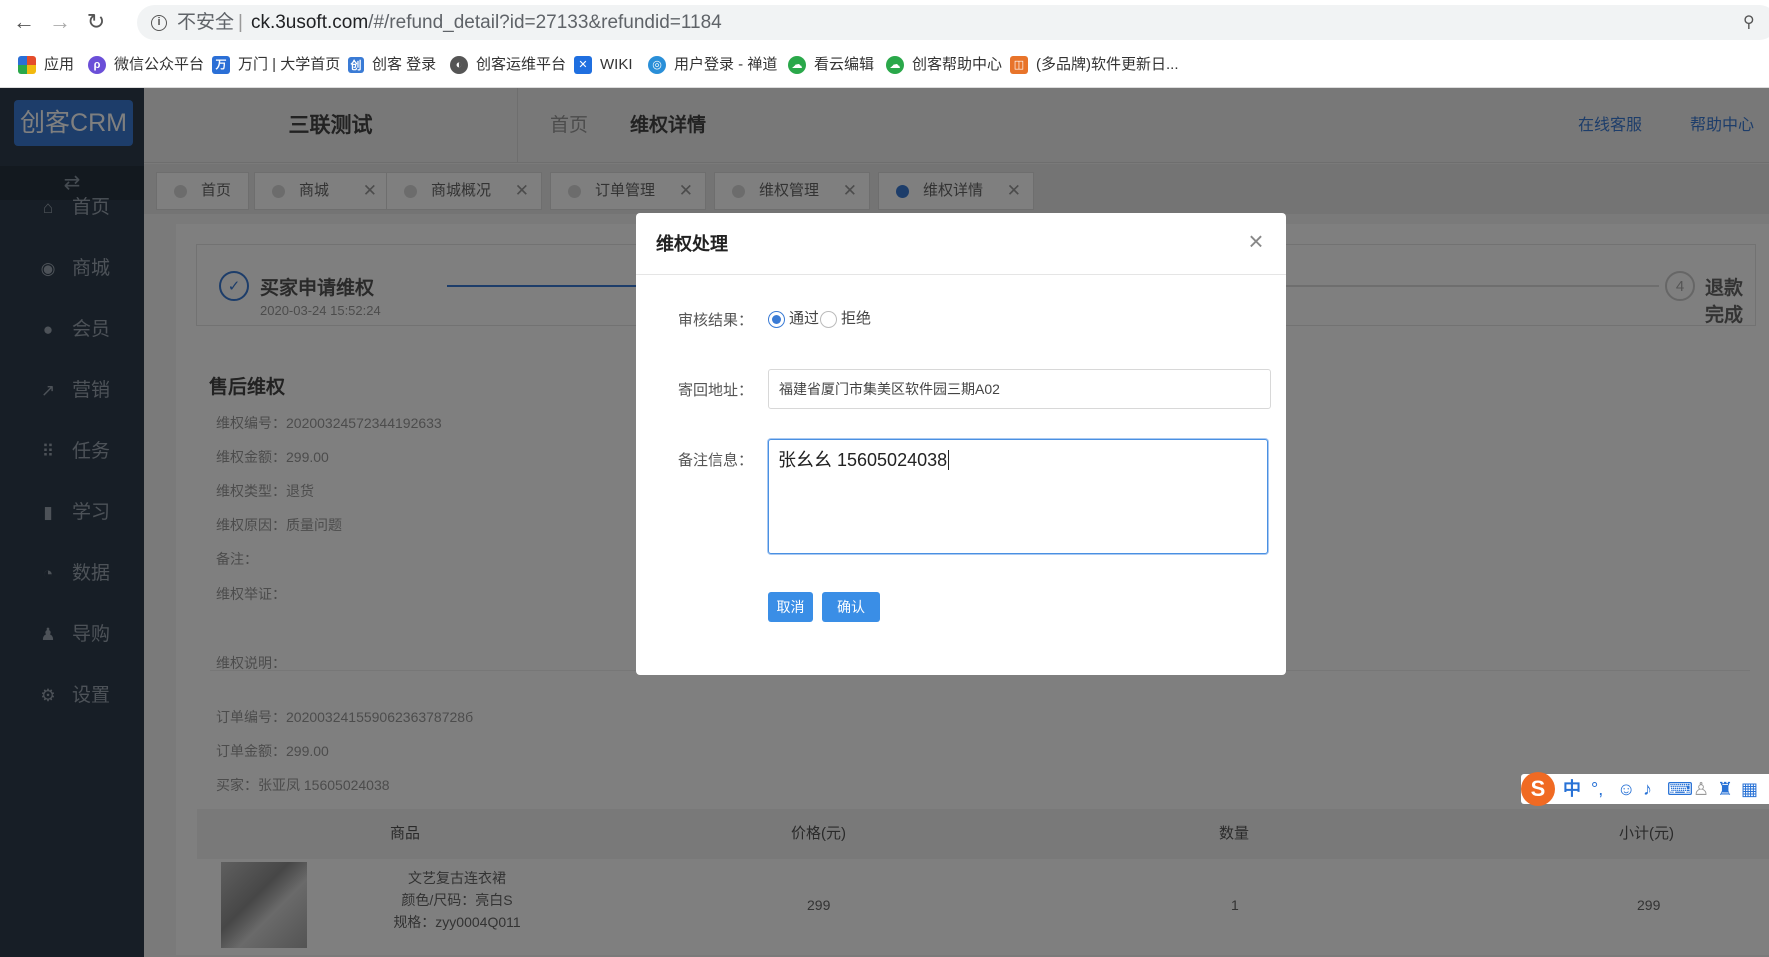 This screenshot has width=1769, height=957. Describe the element at coordinates (521, 64) in the screenshot. I see `bookmark-label: 创客运维平台` at that location.